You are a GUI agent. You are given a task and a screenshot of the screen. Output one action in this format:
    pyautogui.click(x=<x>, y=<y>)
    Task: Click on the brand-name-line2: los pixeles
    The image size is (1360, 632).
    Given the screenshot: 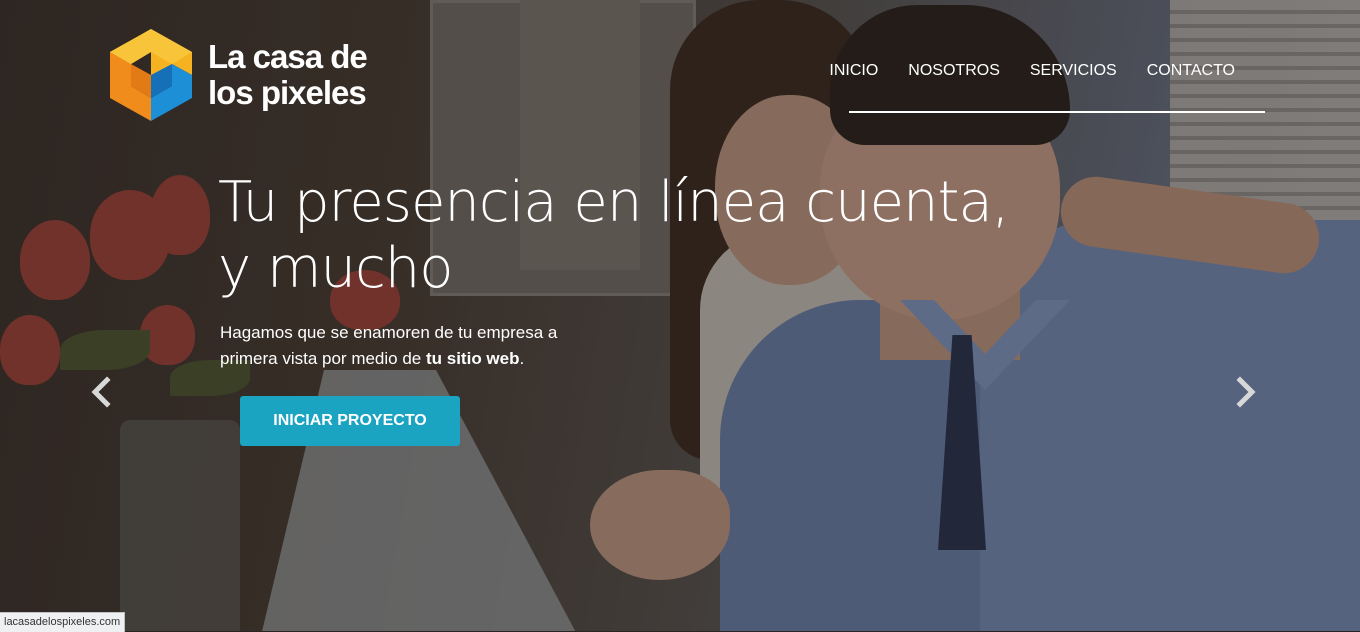 What is the action you would take?
    pyautogui.click(x=287, y=92)
    